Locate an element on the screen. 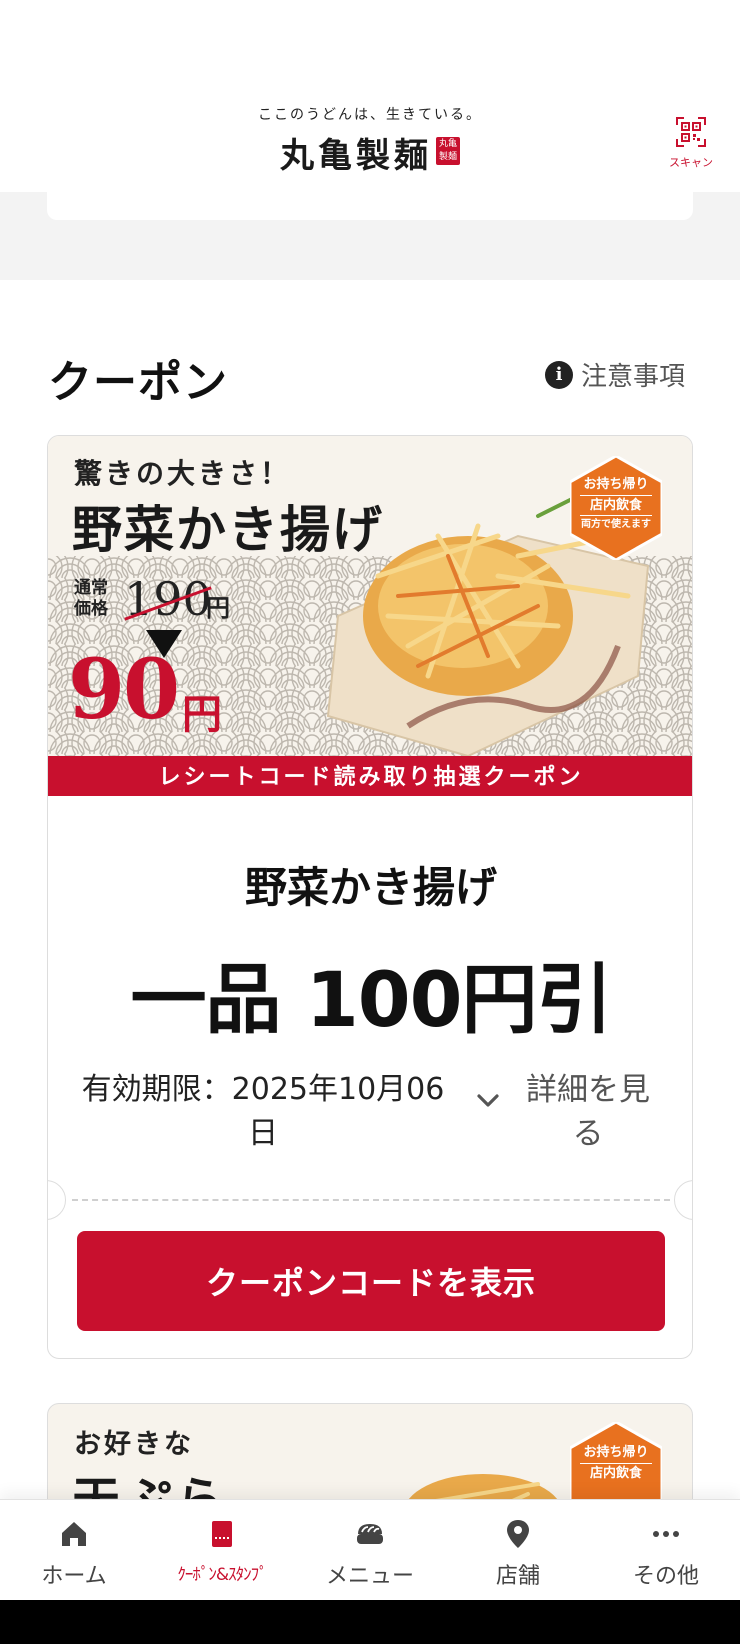 The height and width of the screenshot is (1644, 740). map-pin-icon is located at coordinates (518, 1534).